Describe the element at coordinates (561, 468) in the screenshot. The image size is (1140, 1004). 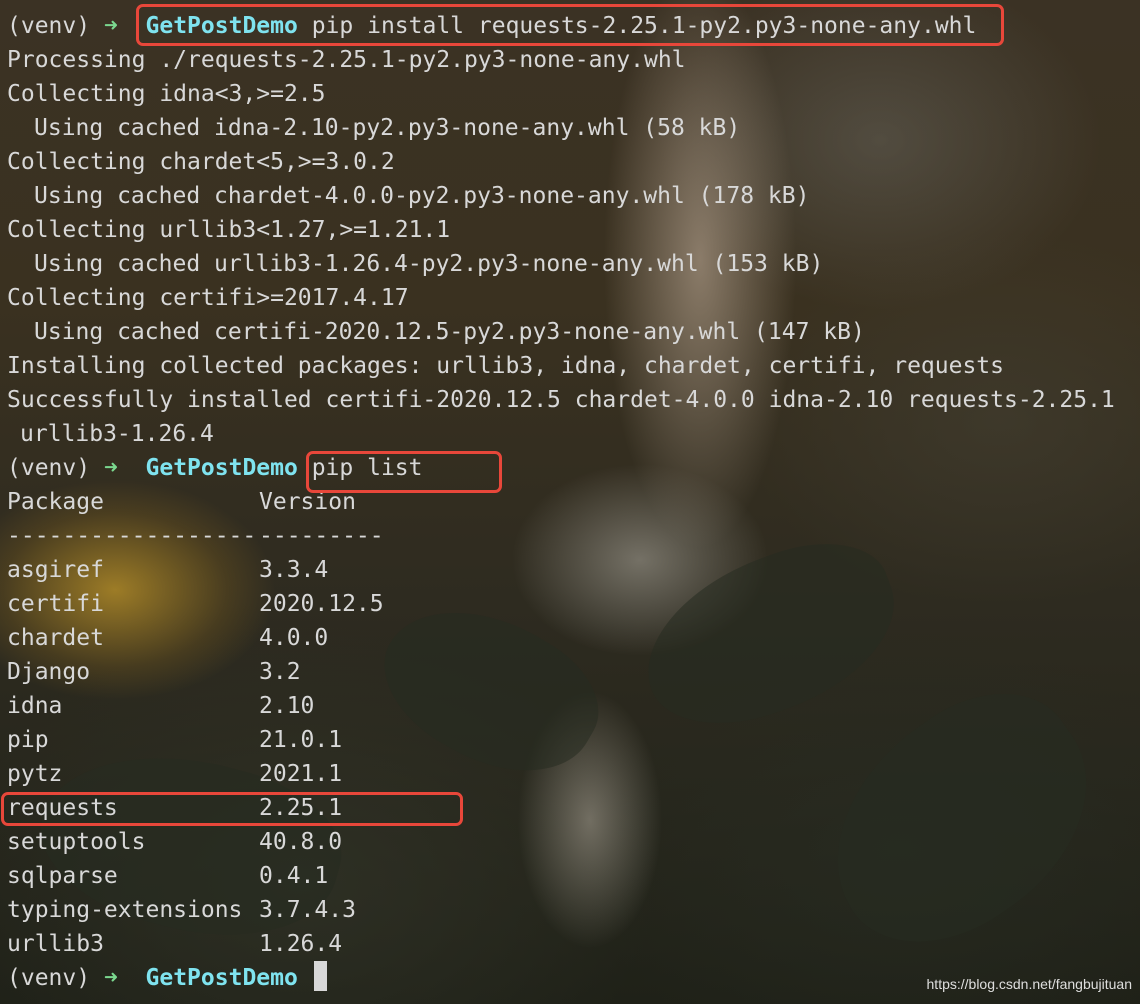
I see `prompt-line-list: (venv) ➜ GetPostDemo pip list` at that location.